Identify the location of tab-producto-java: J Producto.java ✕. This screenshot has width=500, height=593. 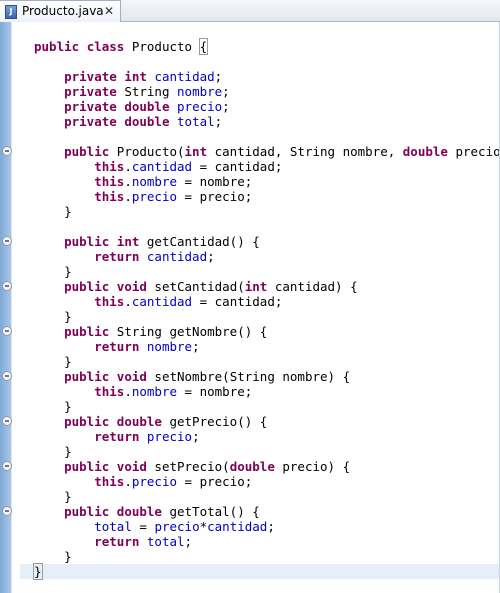
(60, 11).